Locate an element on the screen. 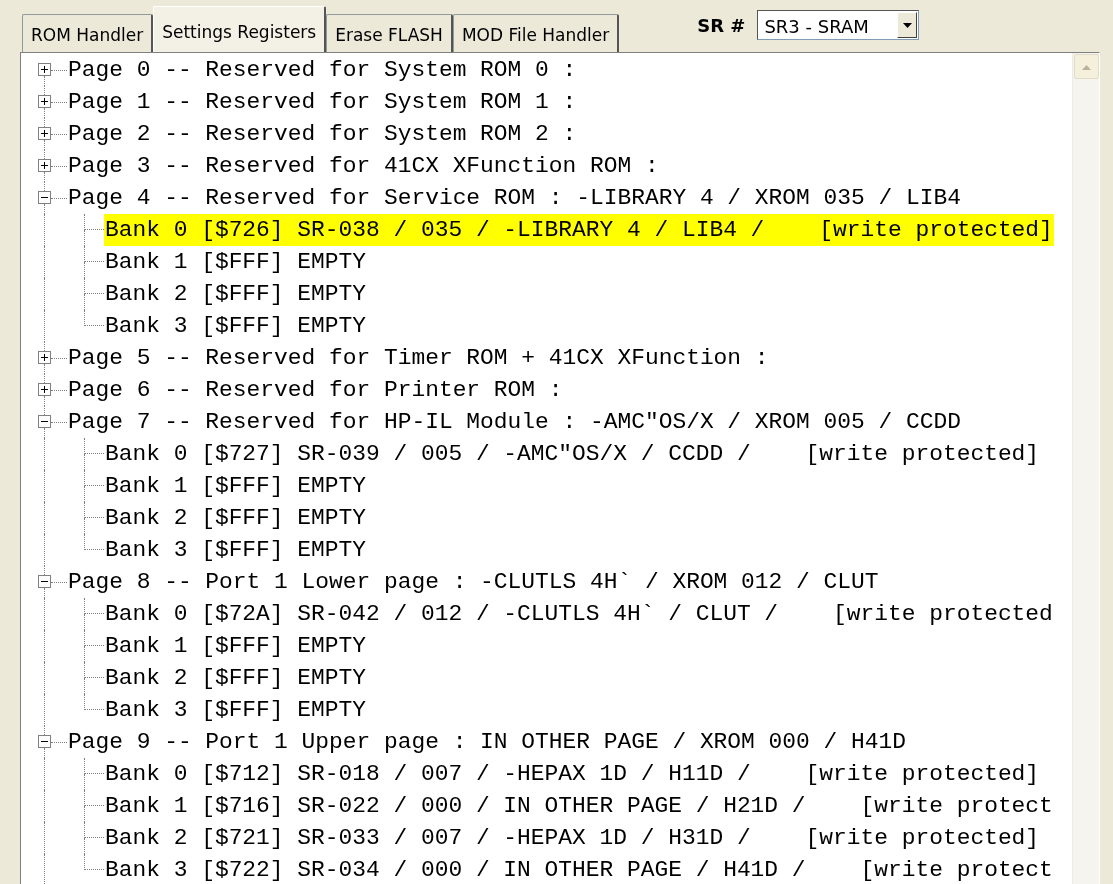  tree-item: Page 3 -- Reserved for 41CX XFunction ROM : is located at coordinates (363, 166).